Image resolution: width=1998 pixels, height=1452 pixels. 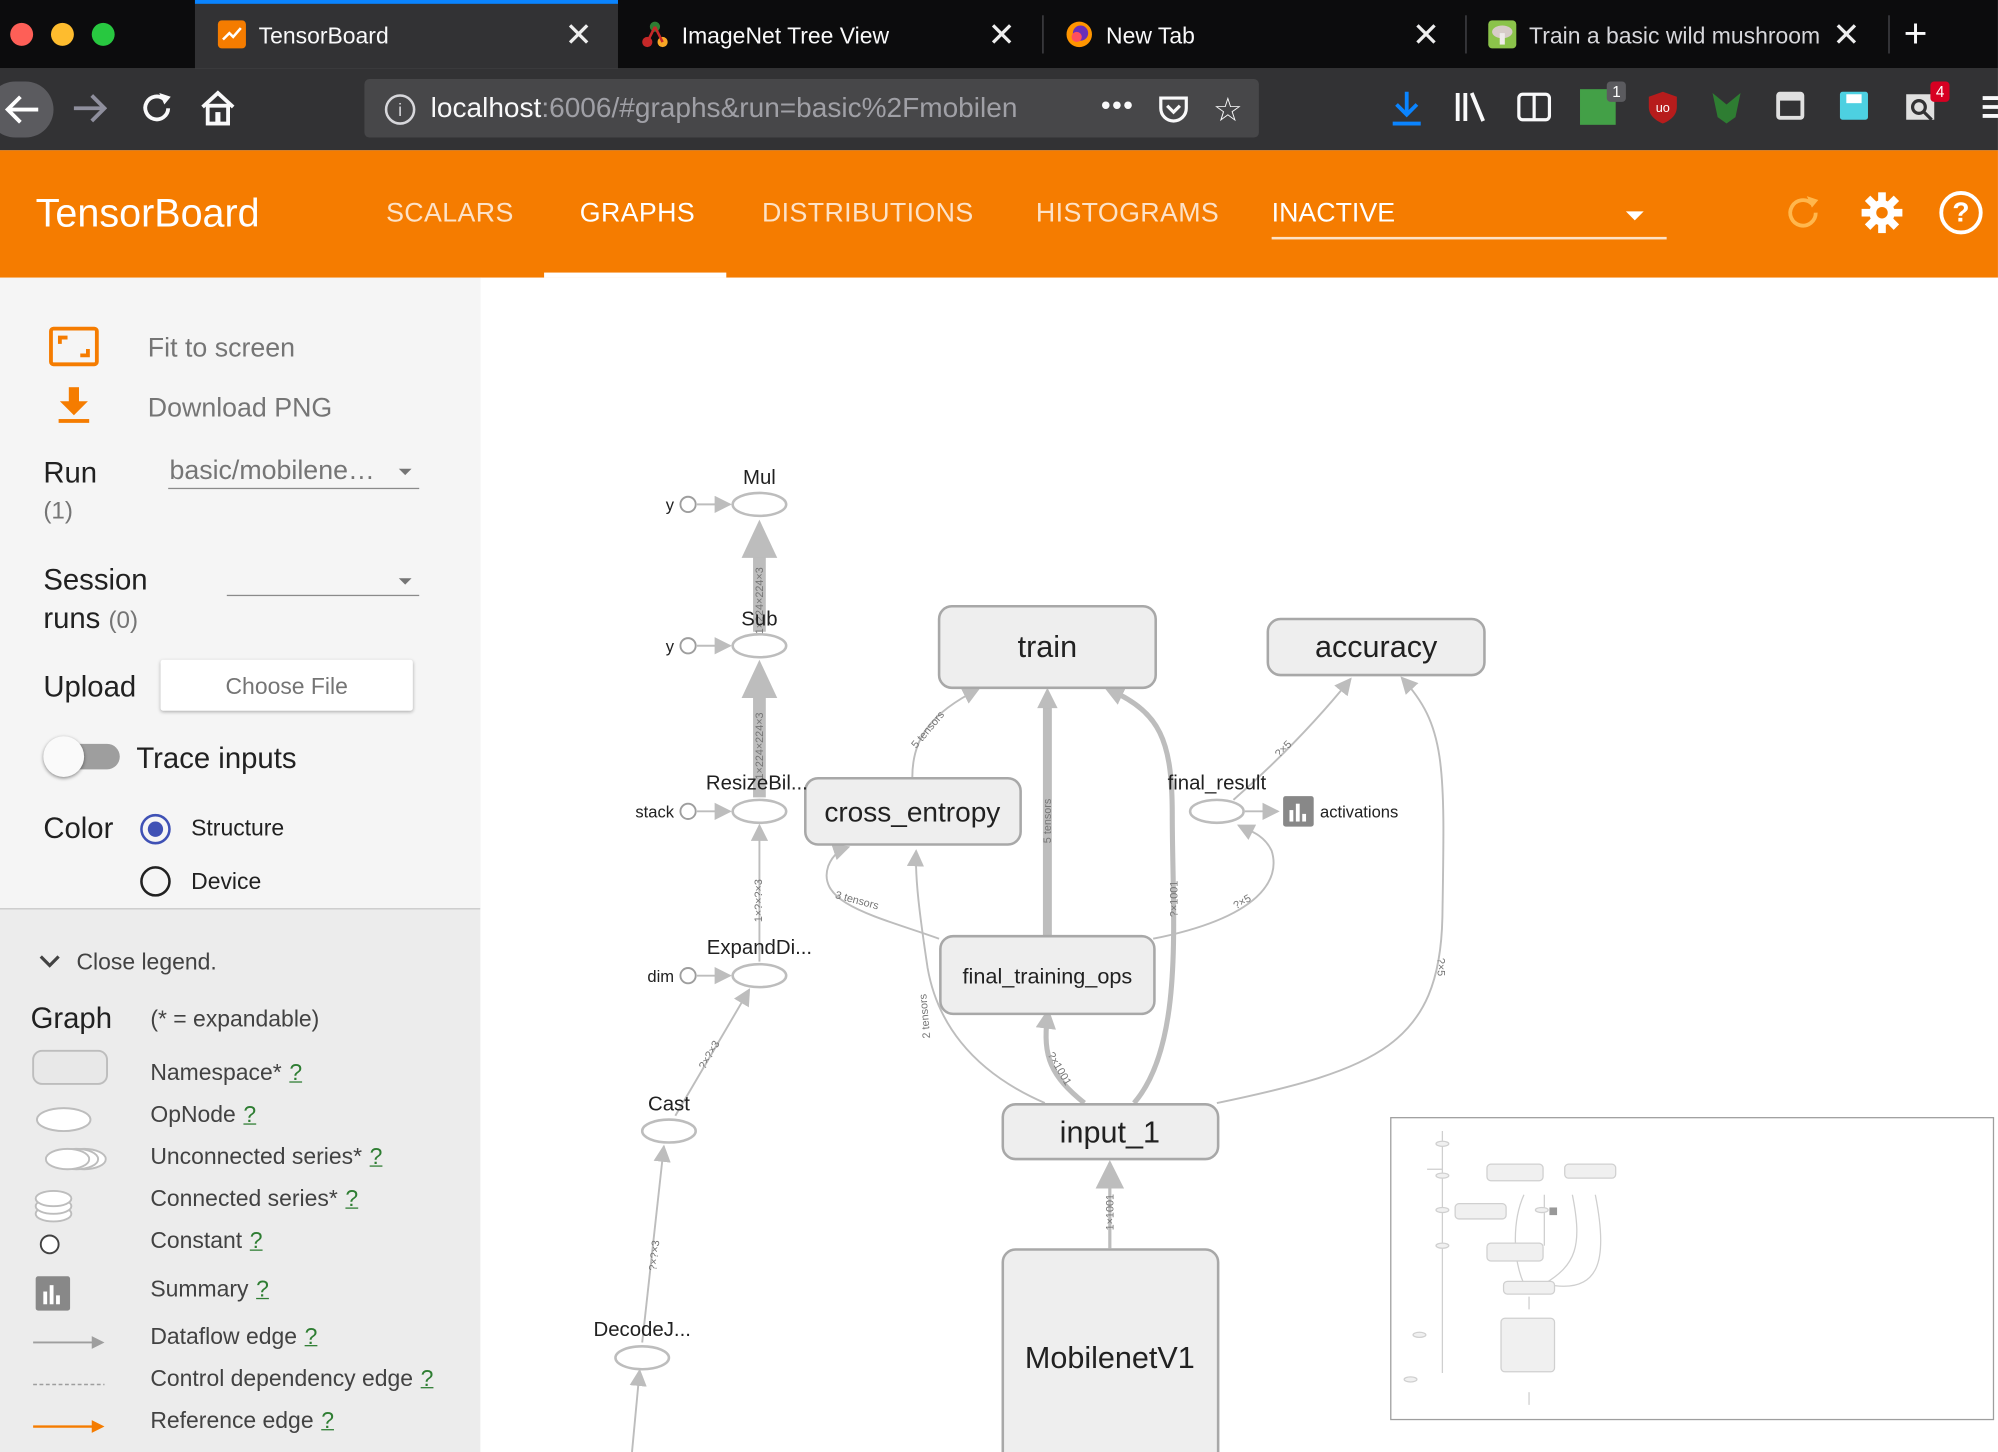 I want to click on library-icon, so click(x=1471, y=107).